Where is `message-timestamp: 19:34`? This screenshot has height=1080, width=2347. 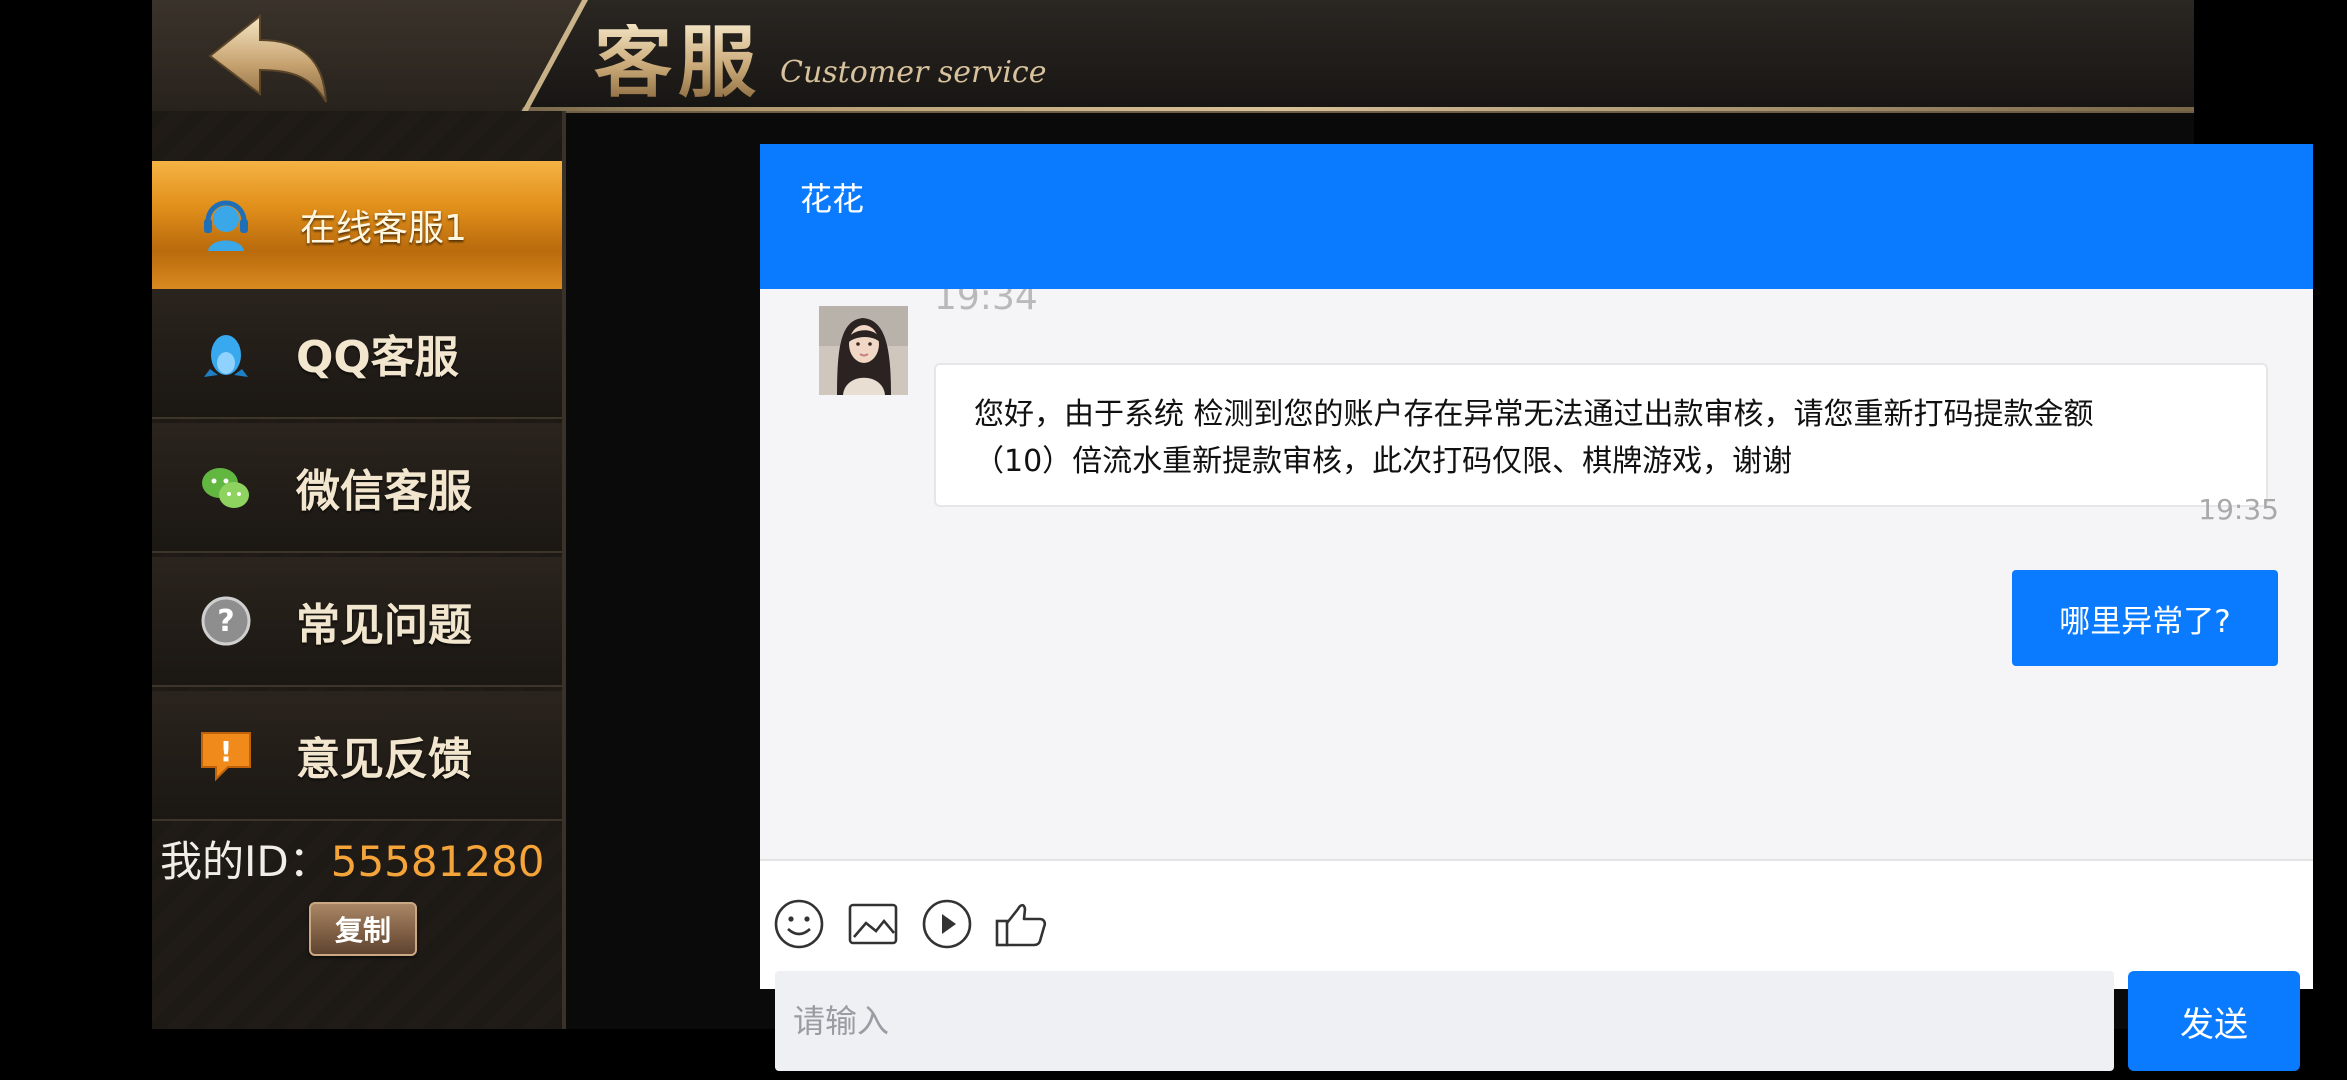 message-timestamp: 19:34 is located at coordinates (986, 303).